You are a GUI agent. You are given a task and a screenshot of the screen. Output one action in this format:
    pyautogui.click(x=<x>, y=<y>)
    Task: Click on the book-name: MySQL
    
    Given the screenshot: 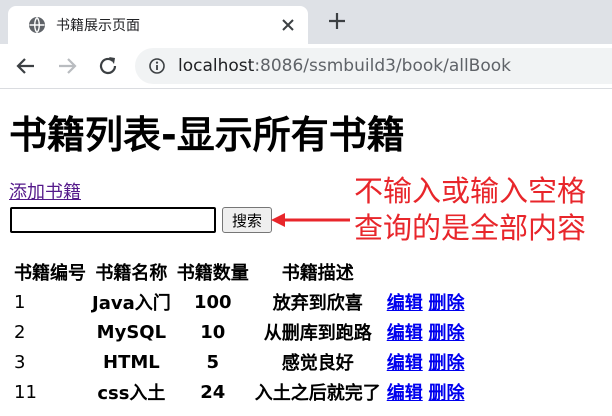 What is the action you would take?
    pyautogui.click(x=131, y=332)
    